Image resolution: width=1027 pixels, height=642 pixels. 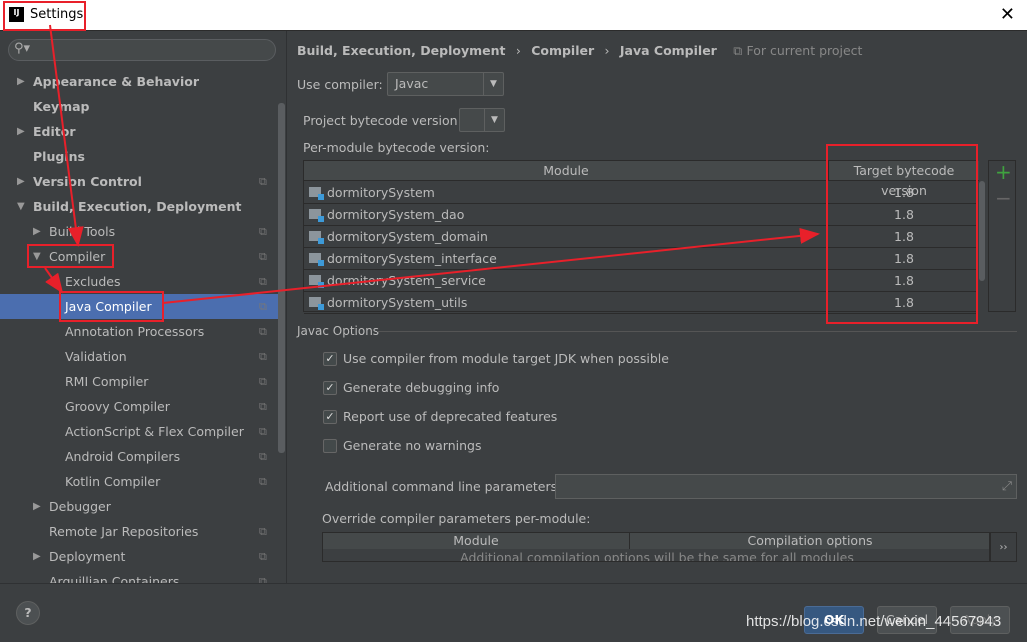 What do you see at coordinates (139, 576) in the screenshot?
I see `sidebar-item: Arquillian Containers ⧉` at bounding box center [139, 576].